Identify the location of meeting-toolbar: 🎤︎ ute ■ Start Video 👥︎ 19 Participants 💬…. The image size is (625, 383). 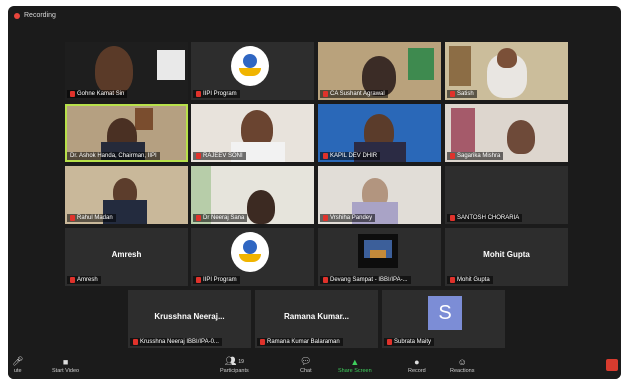
(314, 366).